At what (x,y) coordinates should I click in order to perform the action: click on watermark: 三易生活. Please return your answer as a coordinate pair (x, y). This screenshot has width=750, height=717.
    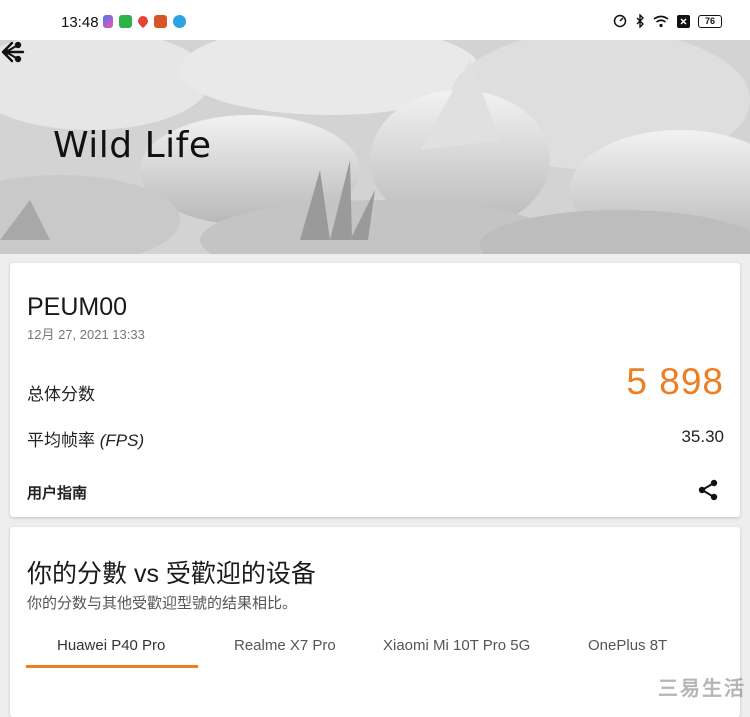
    Looking at the image, I should click on (702, 689).